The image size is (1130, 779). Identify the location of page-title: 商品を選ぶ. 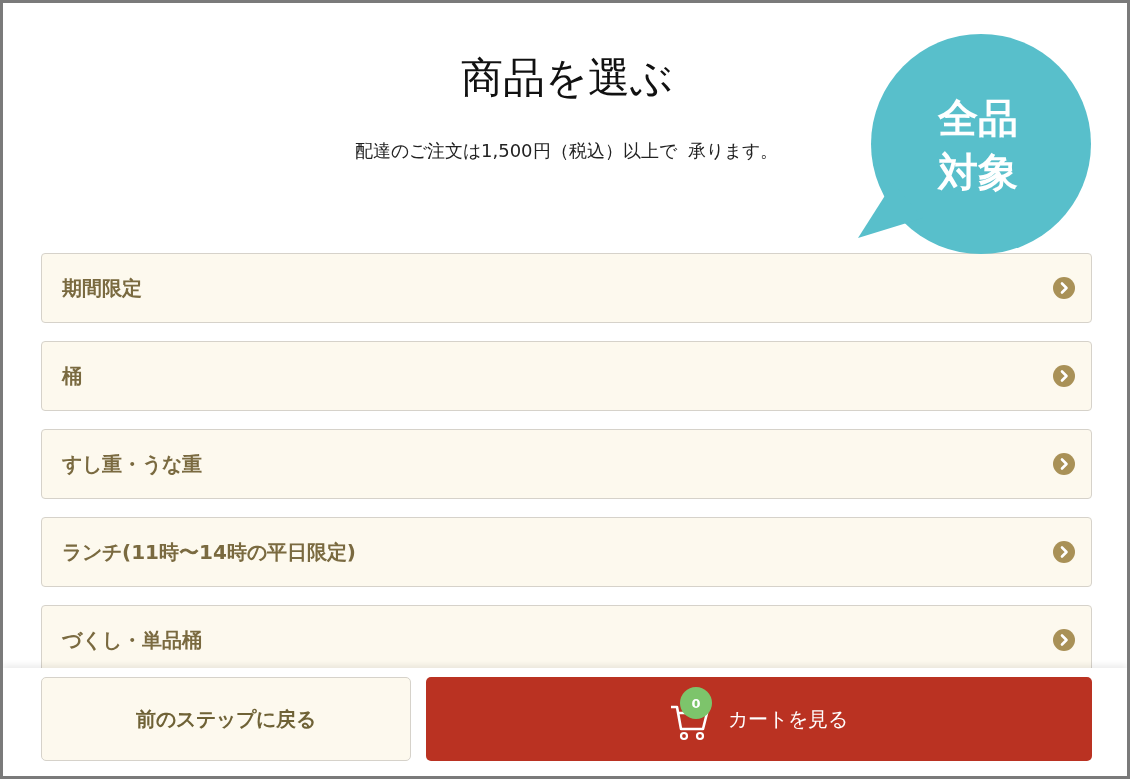
(566, 78).